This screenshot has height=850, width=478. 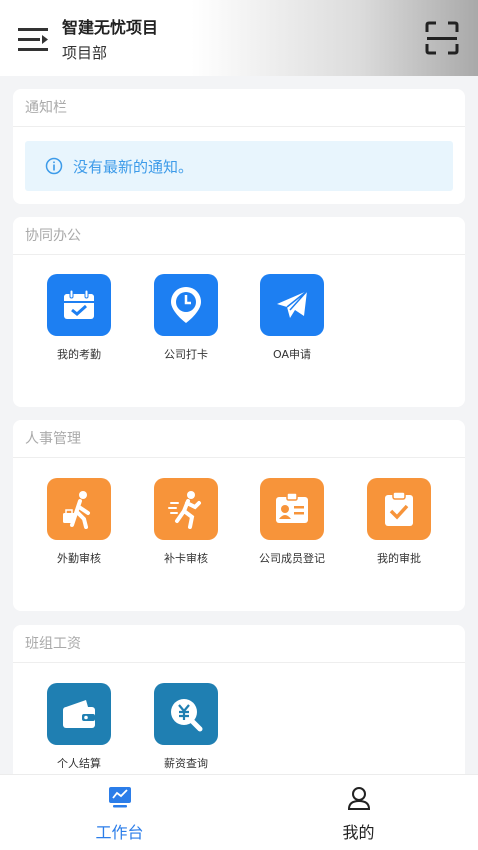 What do you see at coordinates (292, 558) in the screenshot?
I see `member-register-label: 公司成员登记` at bounding box center [292, 558].